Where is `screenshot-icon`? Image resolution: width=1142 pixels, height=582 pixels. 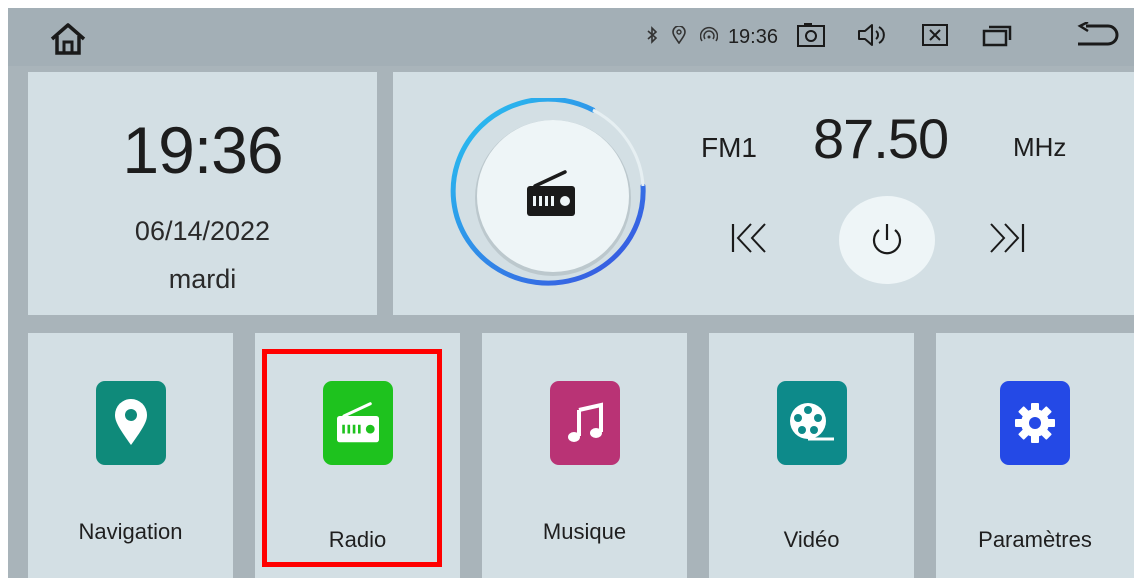
screenshot-icon is located at coordinates (811, 37).